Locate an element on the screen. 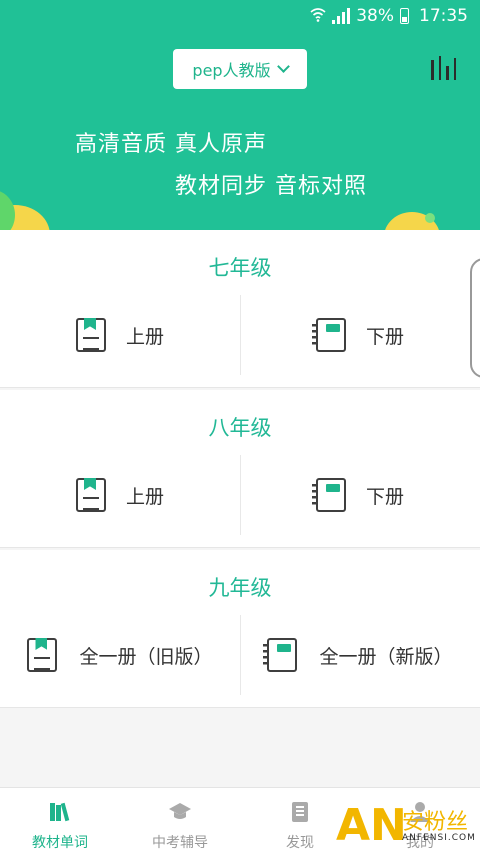  watermark-brand: 安粉丝 is located at coordinates (435, 822).